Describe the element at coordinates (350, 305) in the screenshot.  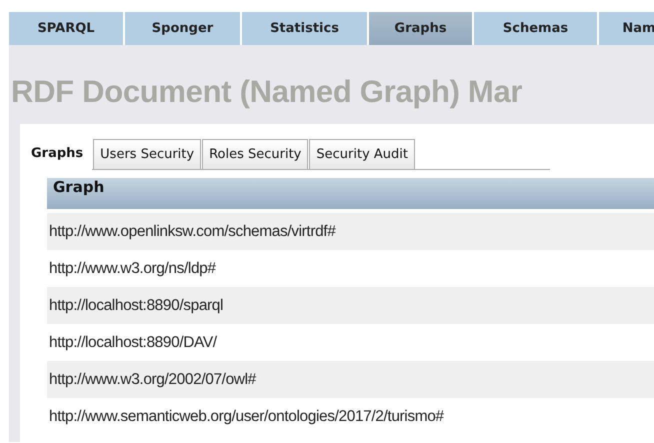
I see `table-cell: http://localhost:8890/sparql` at that location.